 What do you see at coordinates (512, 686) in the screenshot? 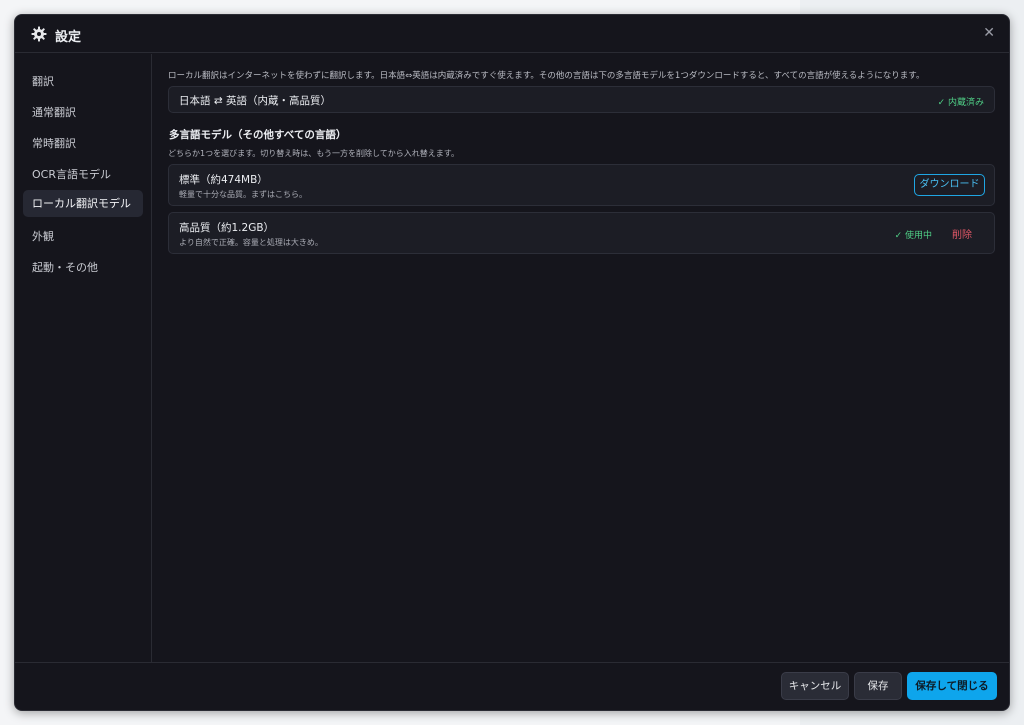
I see `dialog-footer: キャンセル 保存 保存して閉じる` at bounding box center [512, 686].